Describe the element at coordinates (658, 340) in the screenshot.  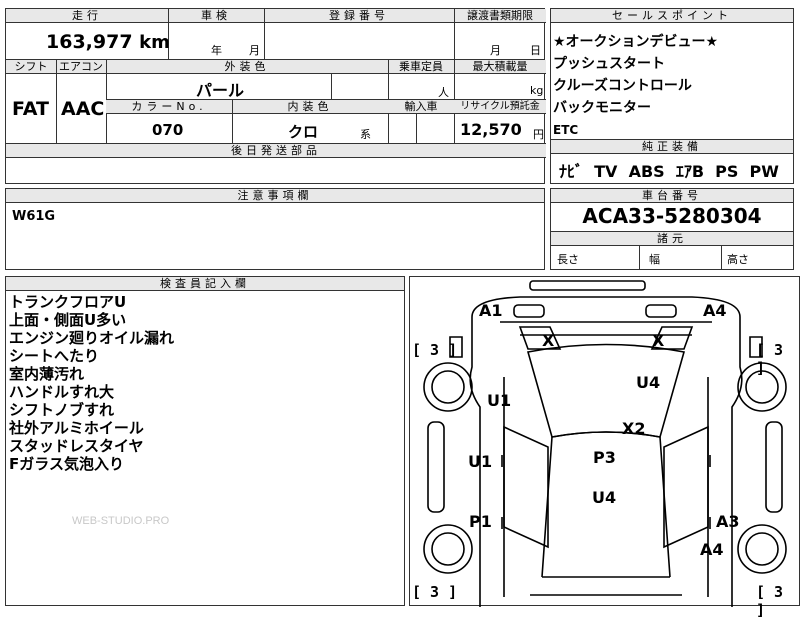
I see `mark-x-right: X` at that location.